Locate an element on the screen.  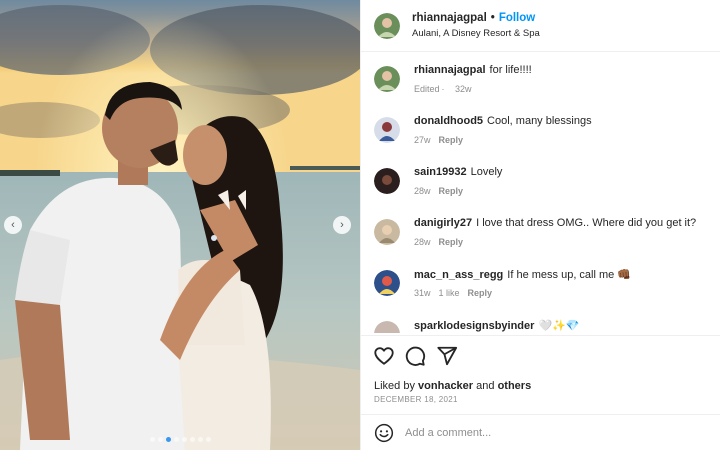
share-icon is located at coordinates (447, 356).